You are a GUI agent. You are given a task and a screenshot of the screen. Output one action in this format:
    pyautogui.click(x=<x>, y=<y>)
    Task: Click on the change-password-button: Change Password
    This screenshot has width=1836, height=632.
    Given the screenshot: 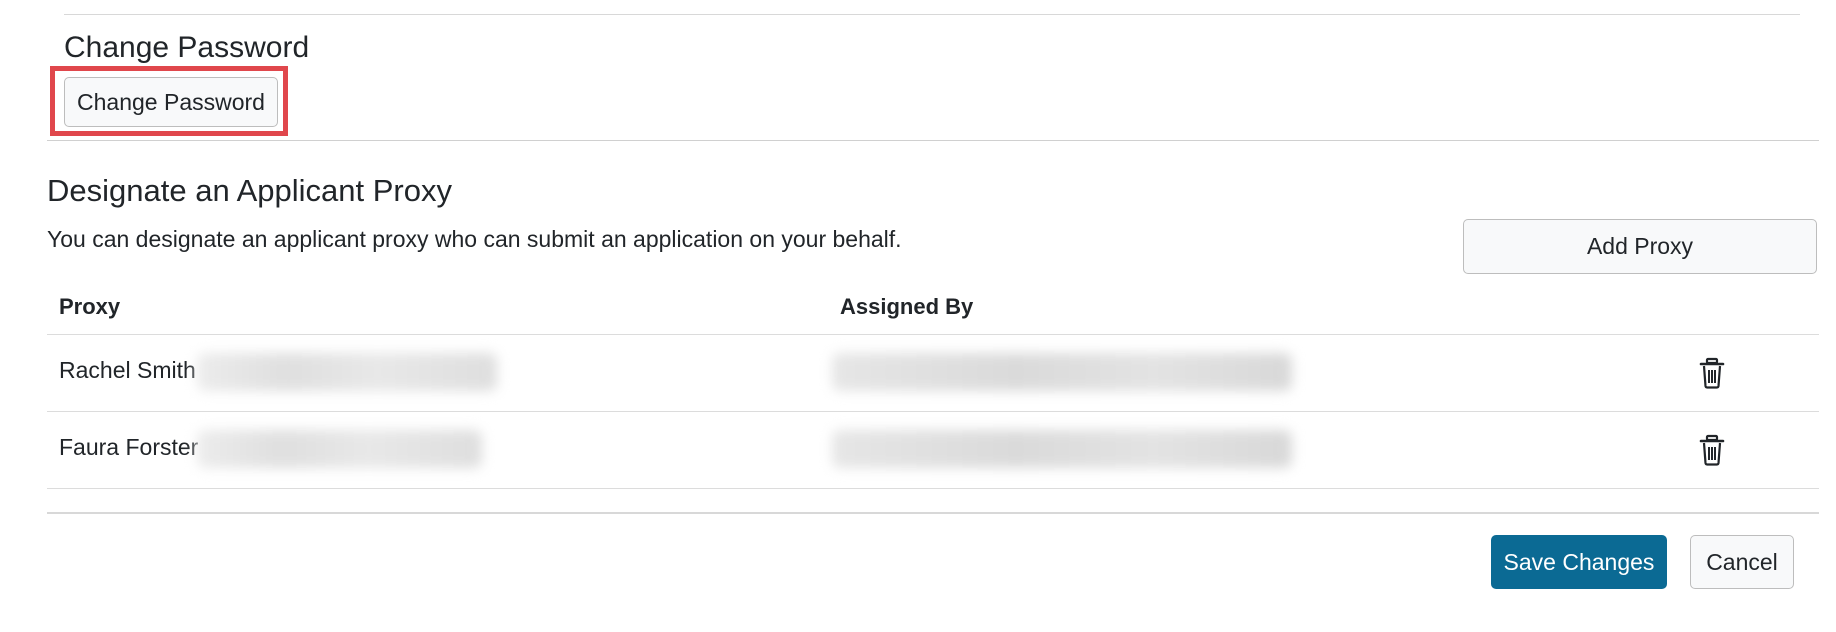 What is the action you would take?
    pyautogui.click(x=171, y=102)
    